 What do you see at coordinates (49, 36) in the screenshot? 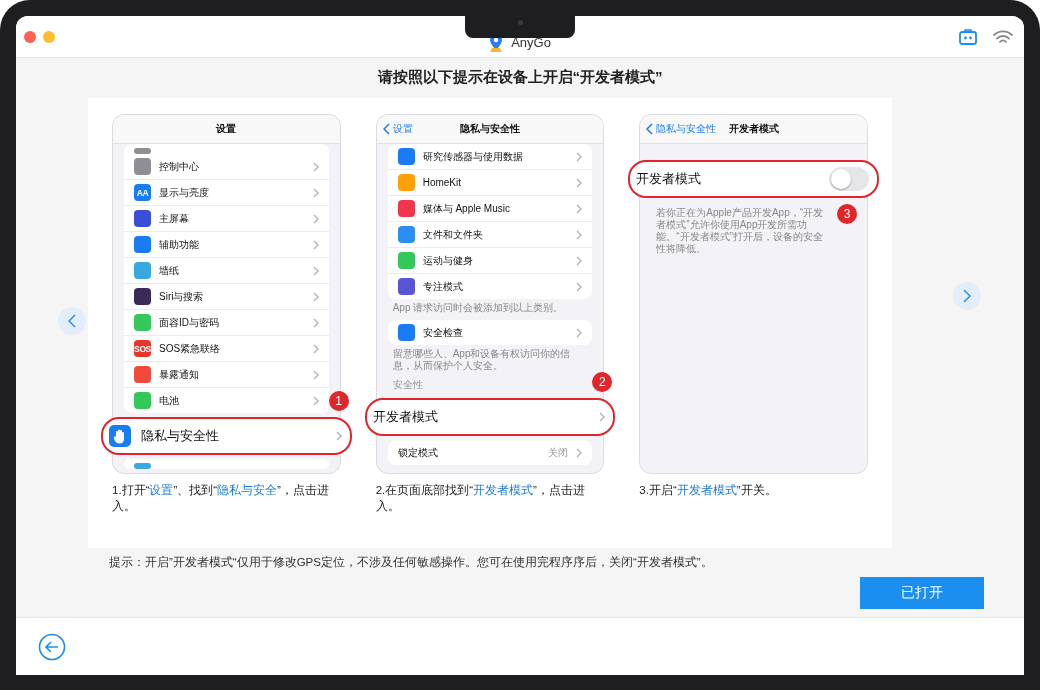
I see `minimize-button` at bounding box center [49, 36].